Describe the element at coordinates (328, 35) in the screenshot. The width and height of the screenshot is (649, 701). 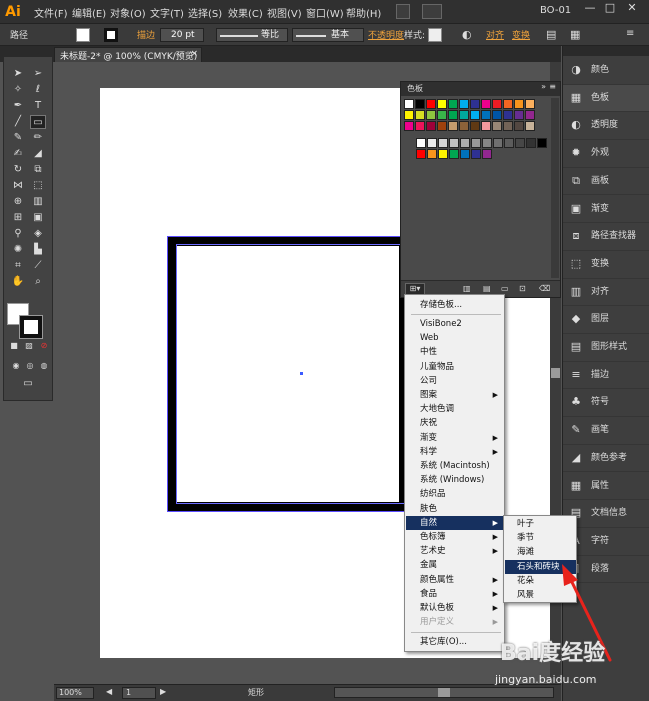
I see `brush-definition: 基本` at that location.